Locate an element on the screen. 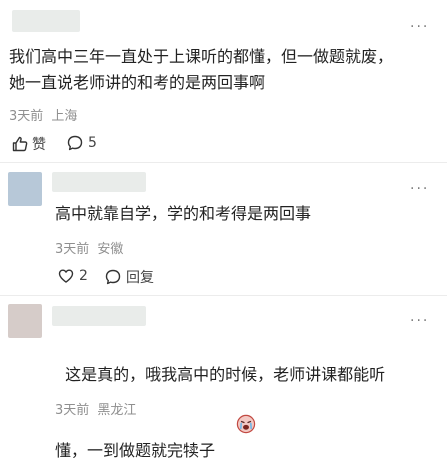 This screenshot has width=447, height=468. reply-meta: 3天前 安徽 is located at coordinates (89, 247).